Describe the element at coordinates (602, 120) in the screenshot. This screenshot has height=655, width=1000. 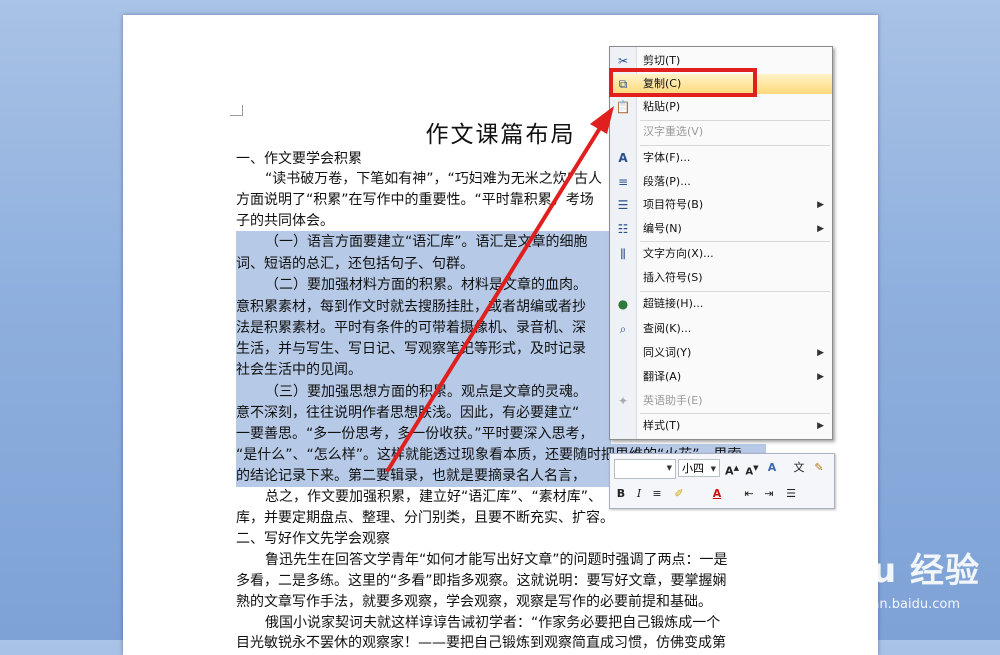
I see `arrow-head` at that location.